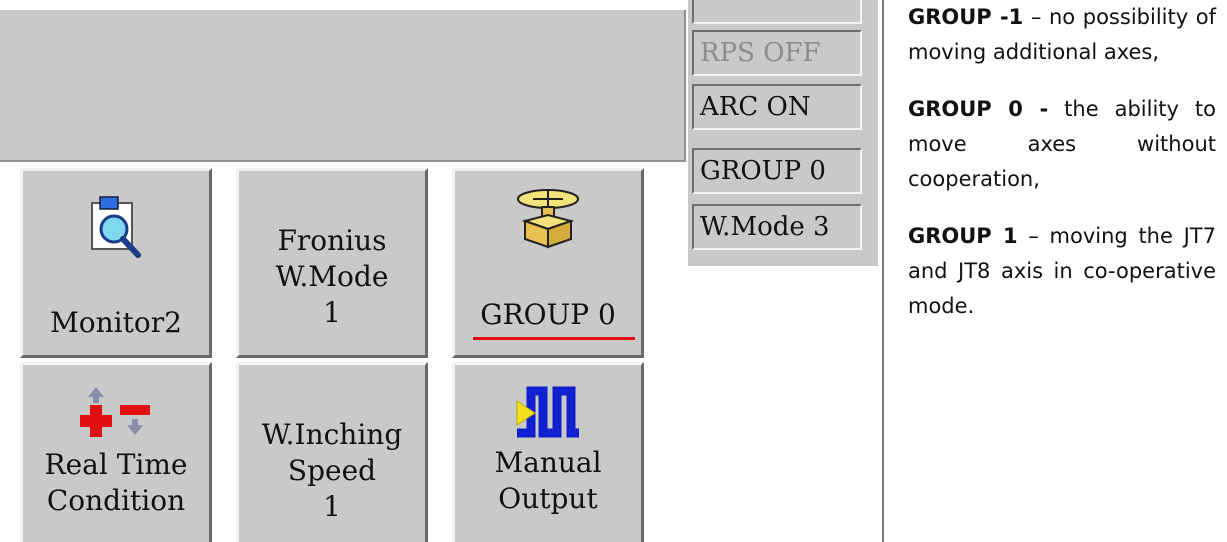 This screenshot has width=1227, height=542. I want to click on inching-line3: 1, so click(332, 506).